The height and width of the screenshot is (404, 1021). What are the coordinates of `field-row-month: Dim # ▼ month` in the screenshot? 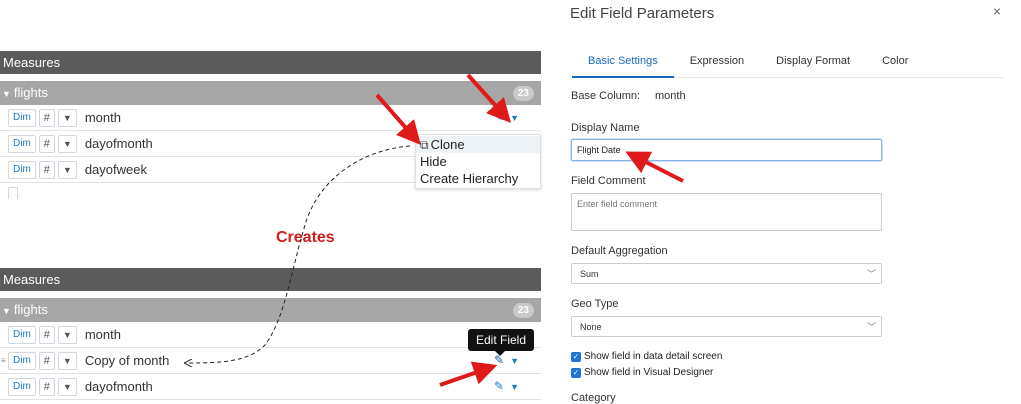 It's located at (270, 335).